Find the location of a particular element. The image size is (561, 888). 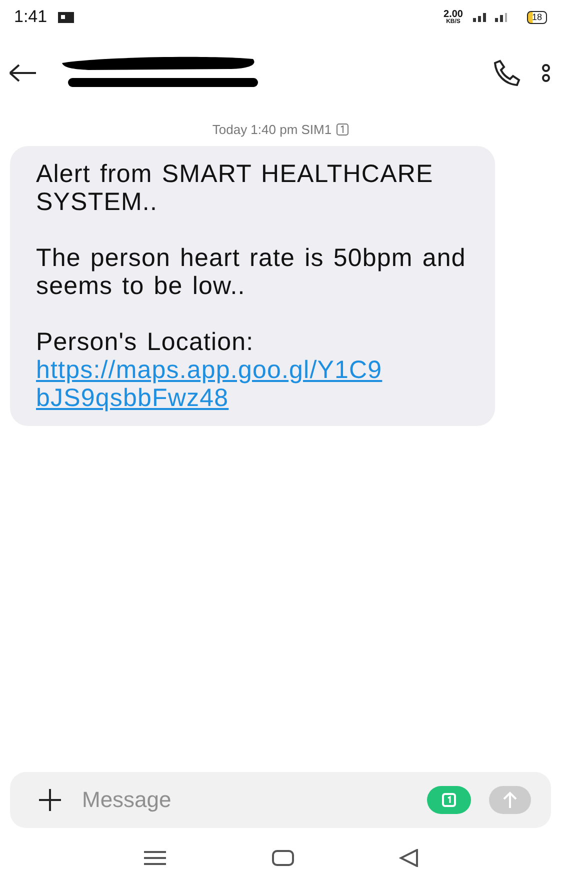

arrow-up-icon is located at coordinates (510, 800).